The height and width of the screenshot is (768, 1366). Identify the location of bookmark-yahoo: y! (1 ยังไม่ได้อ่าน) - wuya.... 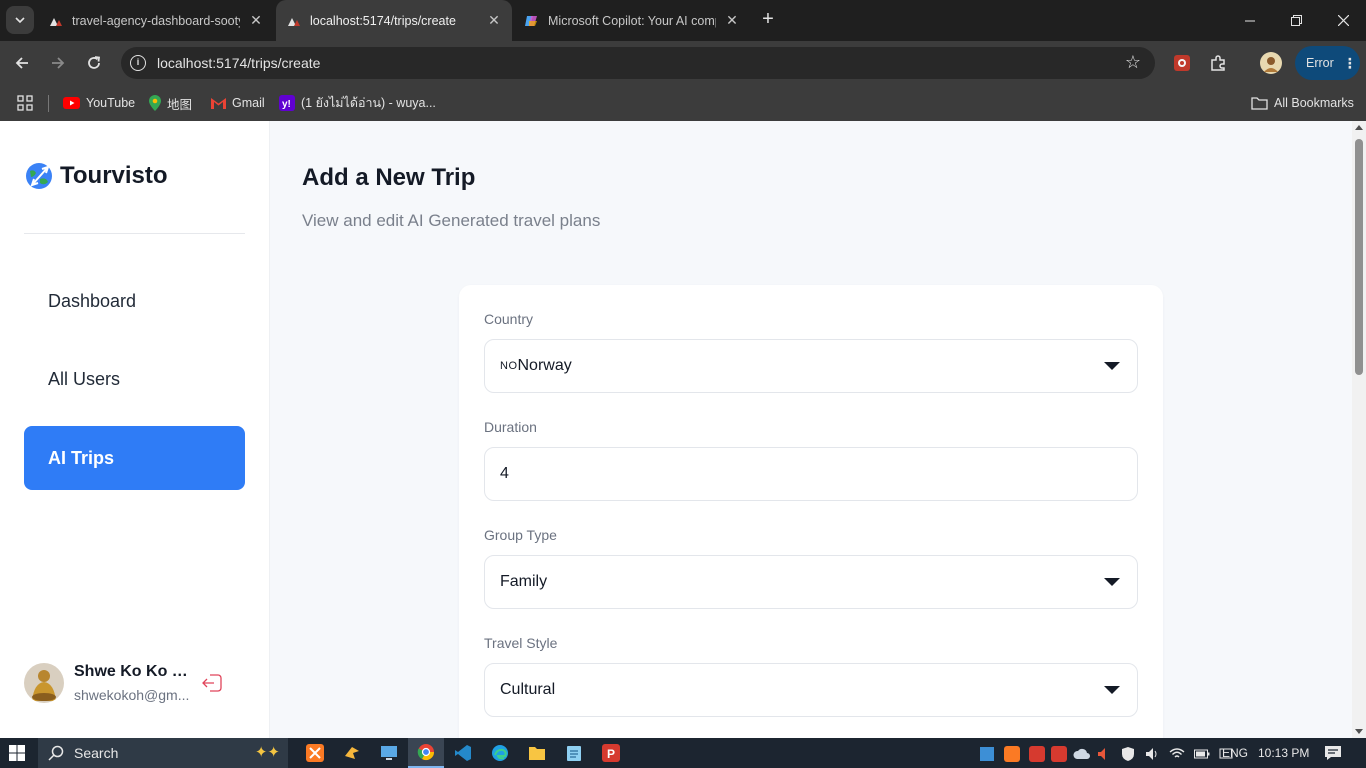
(357, 103).